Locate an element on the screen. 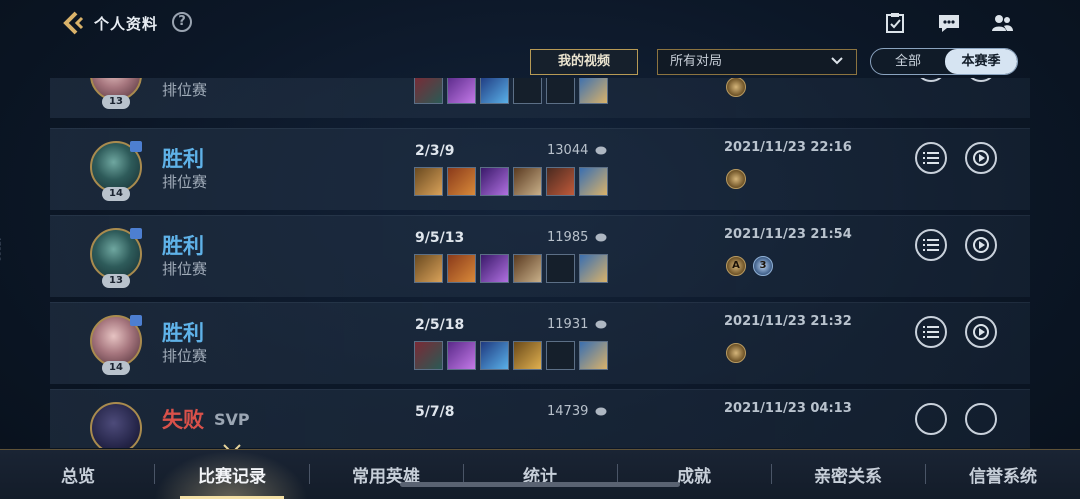 The height and width of the screenshot is (499, 1080). back-icon is located at coordinates (73, 23).